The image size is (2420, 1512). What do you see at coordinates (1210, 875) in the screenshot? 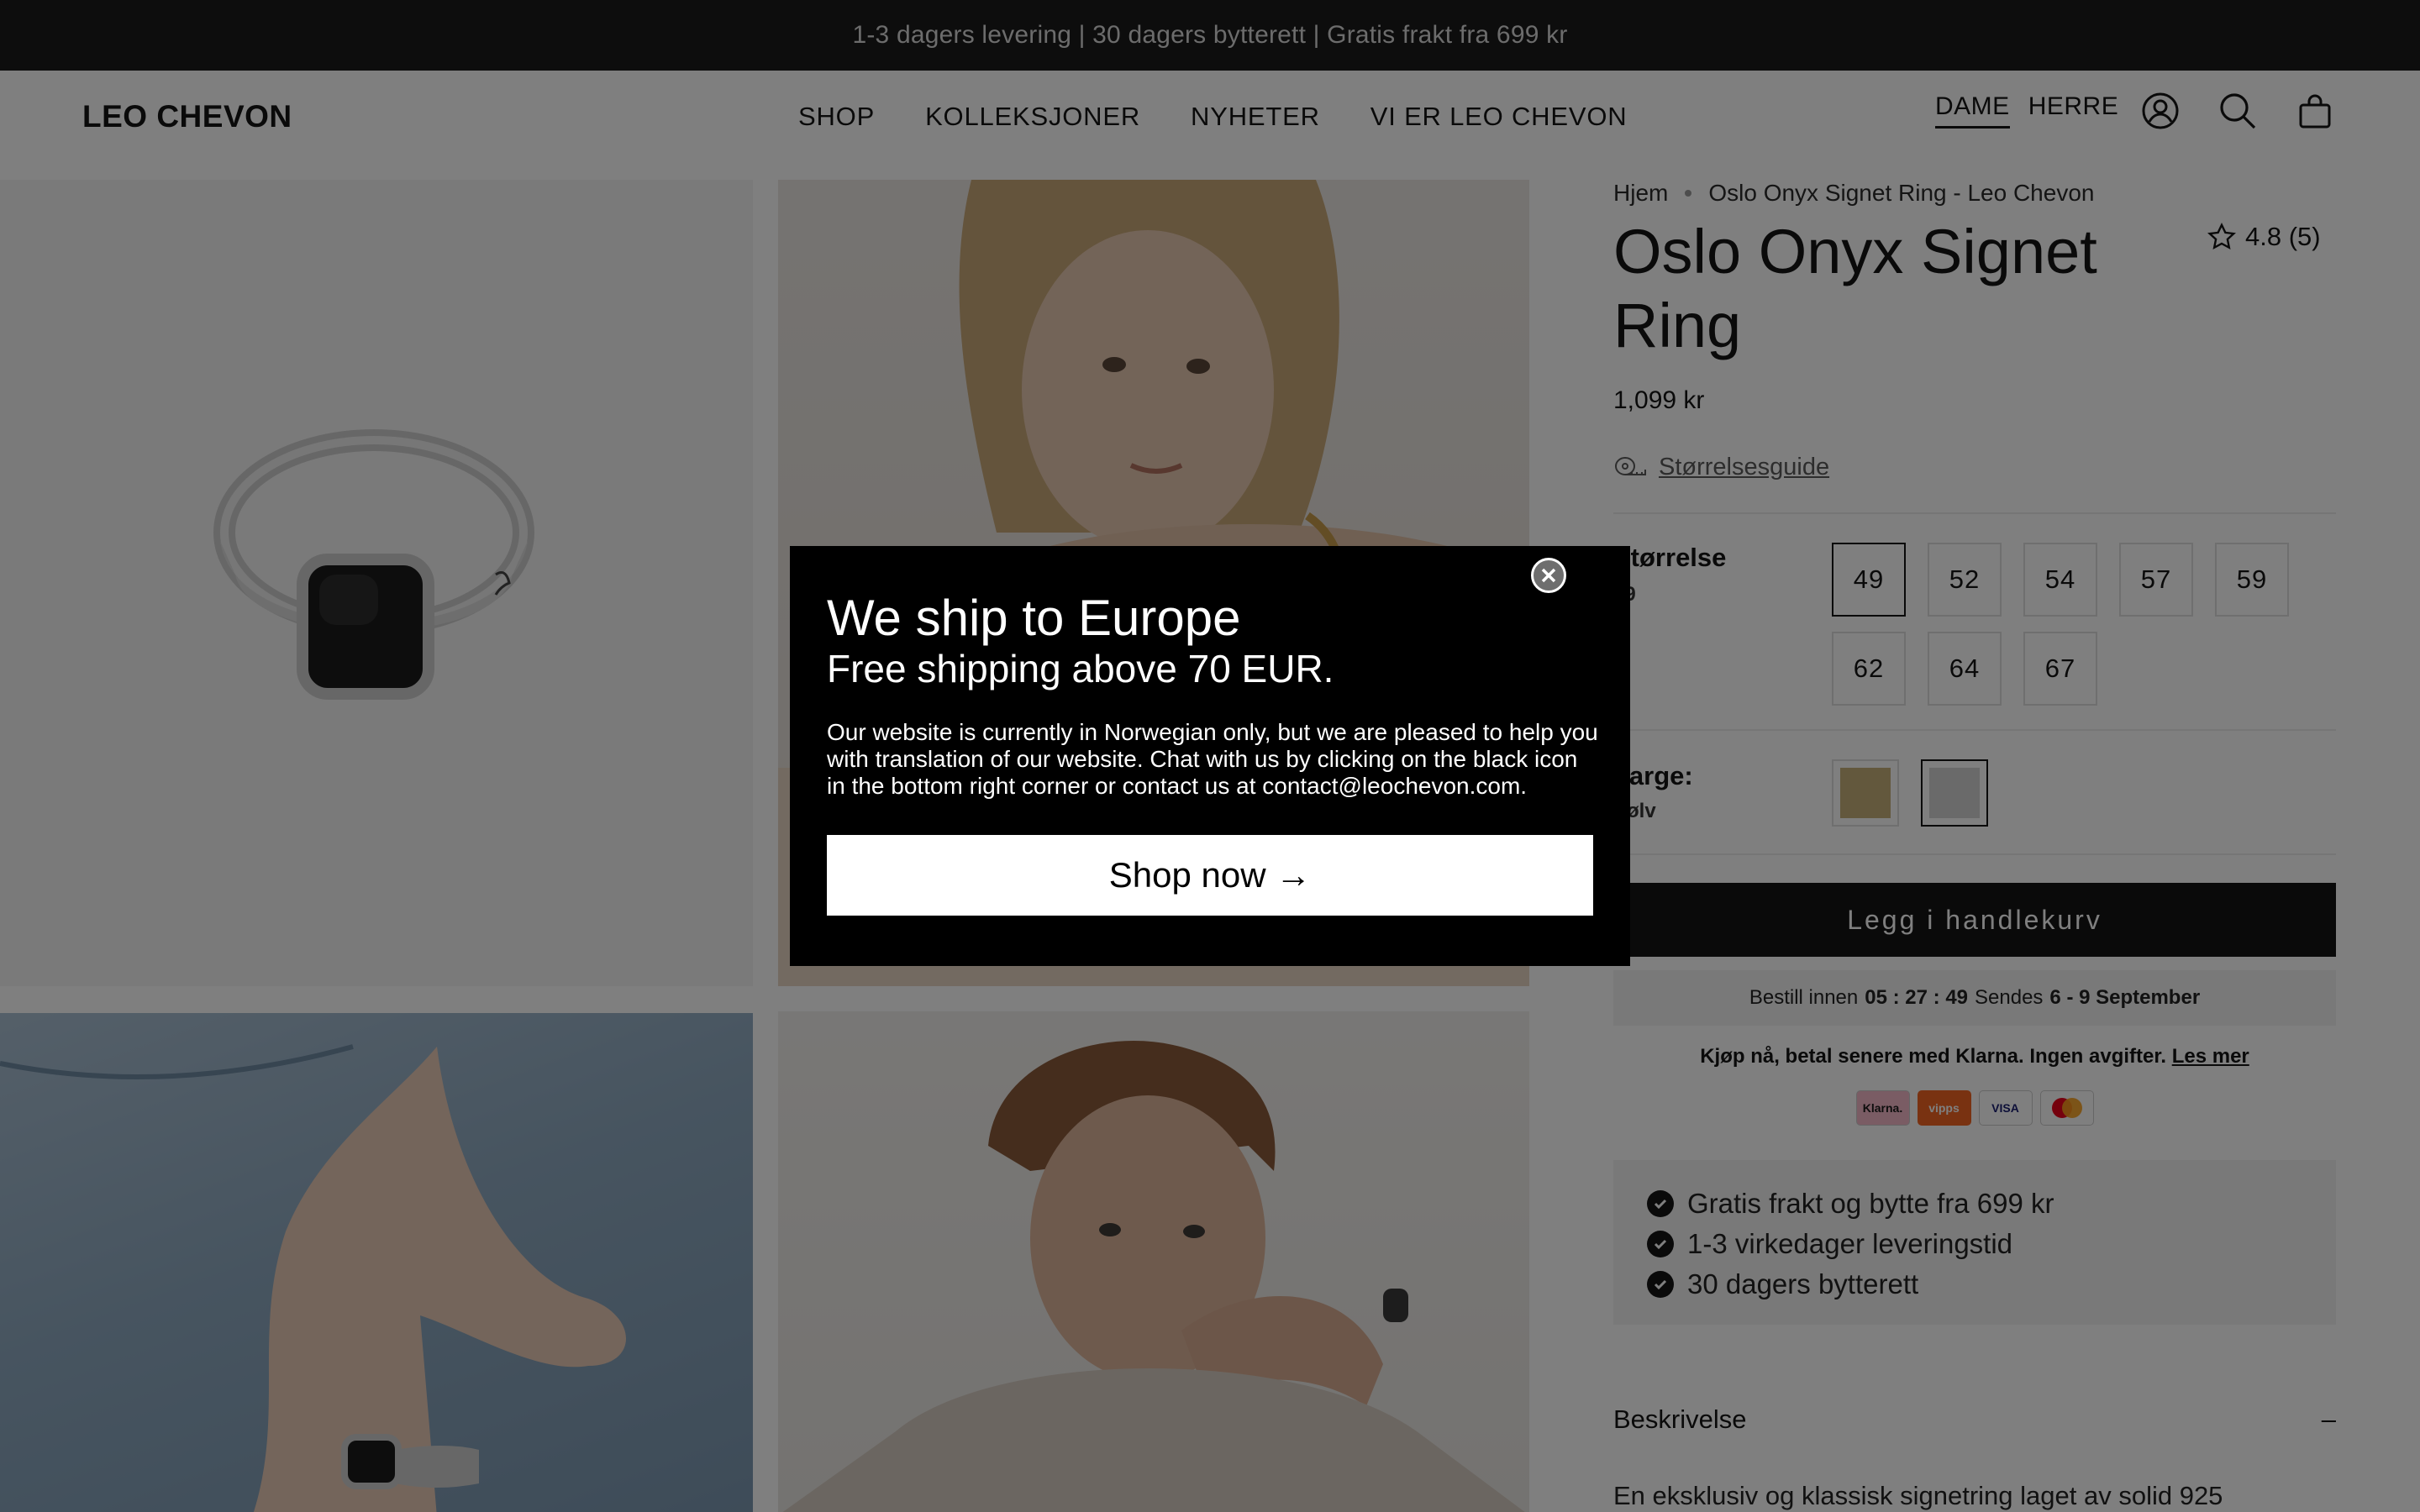
I see `shop-now-button: Shop now →` at bounding box center [1210, 875].